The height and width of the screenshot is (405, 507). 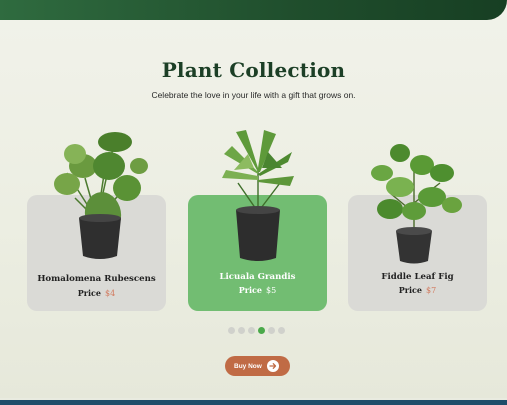 I want to click on licuala-plant-image, so click(x=258, y=195).